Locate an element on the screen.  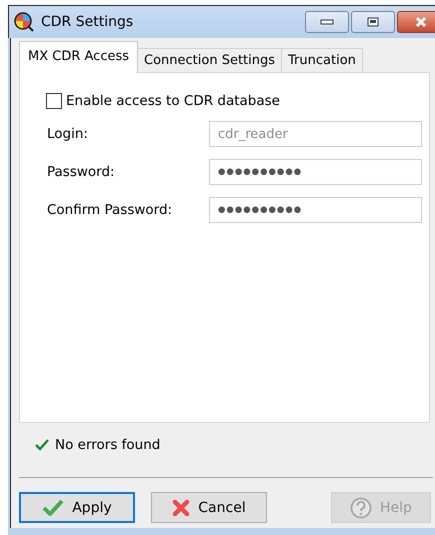
cancel-button: Cancel is located at coordinates (209, 507).